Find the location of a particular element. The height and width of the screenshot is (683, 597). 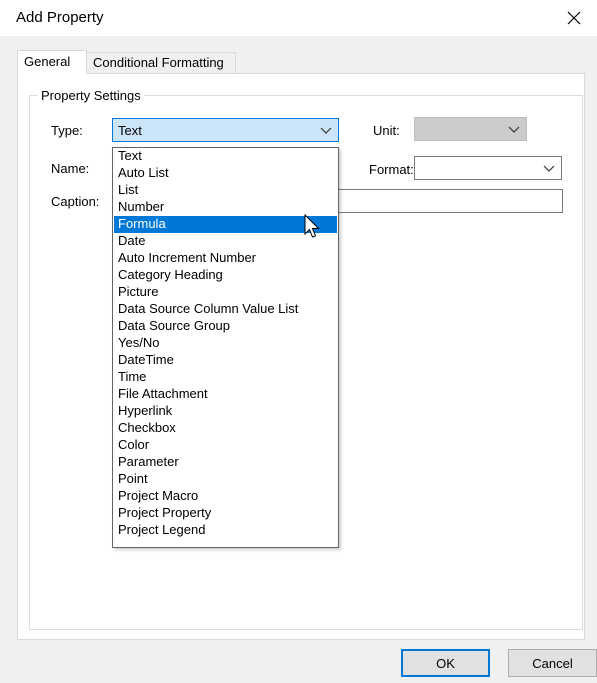

dropdown-option-text: Text is located at coordinates (225, 156).